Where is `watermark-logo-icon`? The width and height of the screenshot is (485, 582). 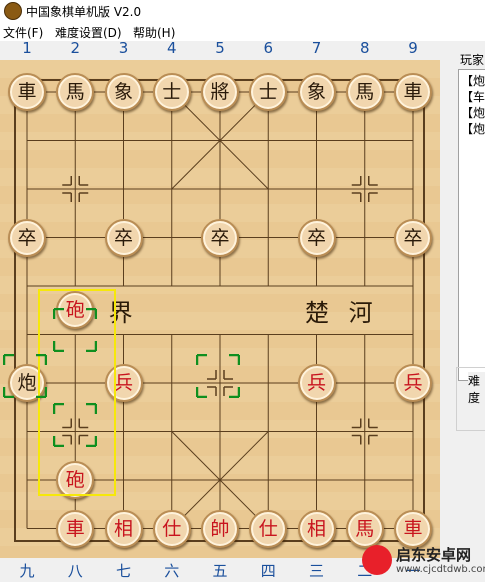
watermark-logo-icon is located at coordinates (377, 560).